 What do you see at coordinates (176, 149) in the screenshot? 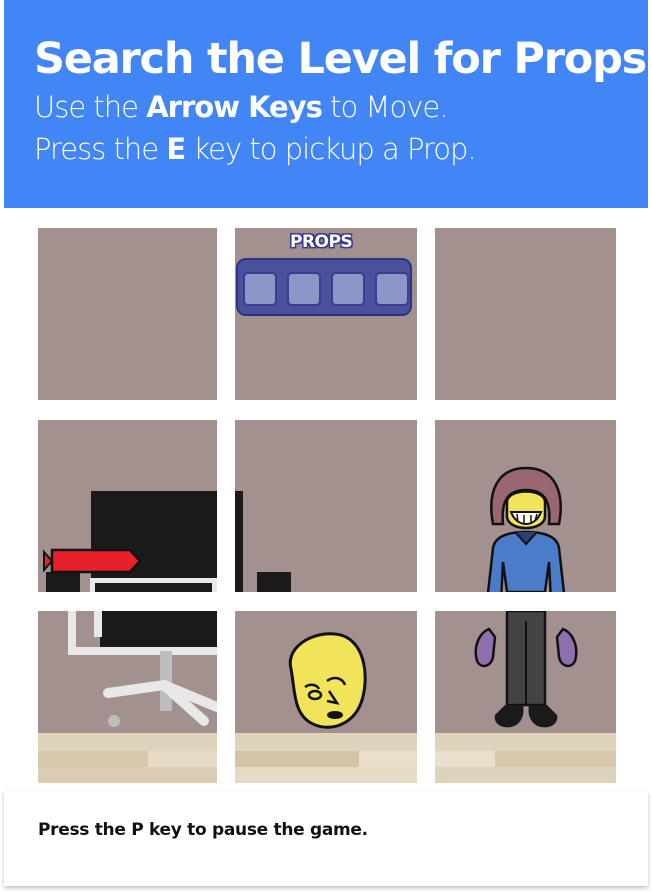
I see `e-key-label: E` at bounding box center [176, 149].